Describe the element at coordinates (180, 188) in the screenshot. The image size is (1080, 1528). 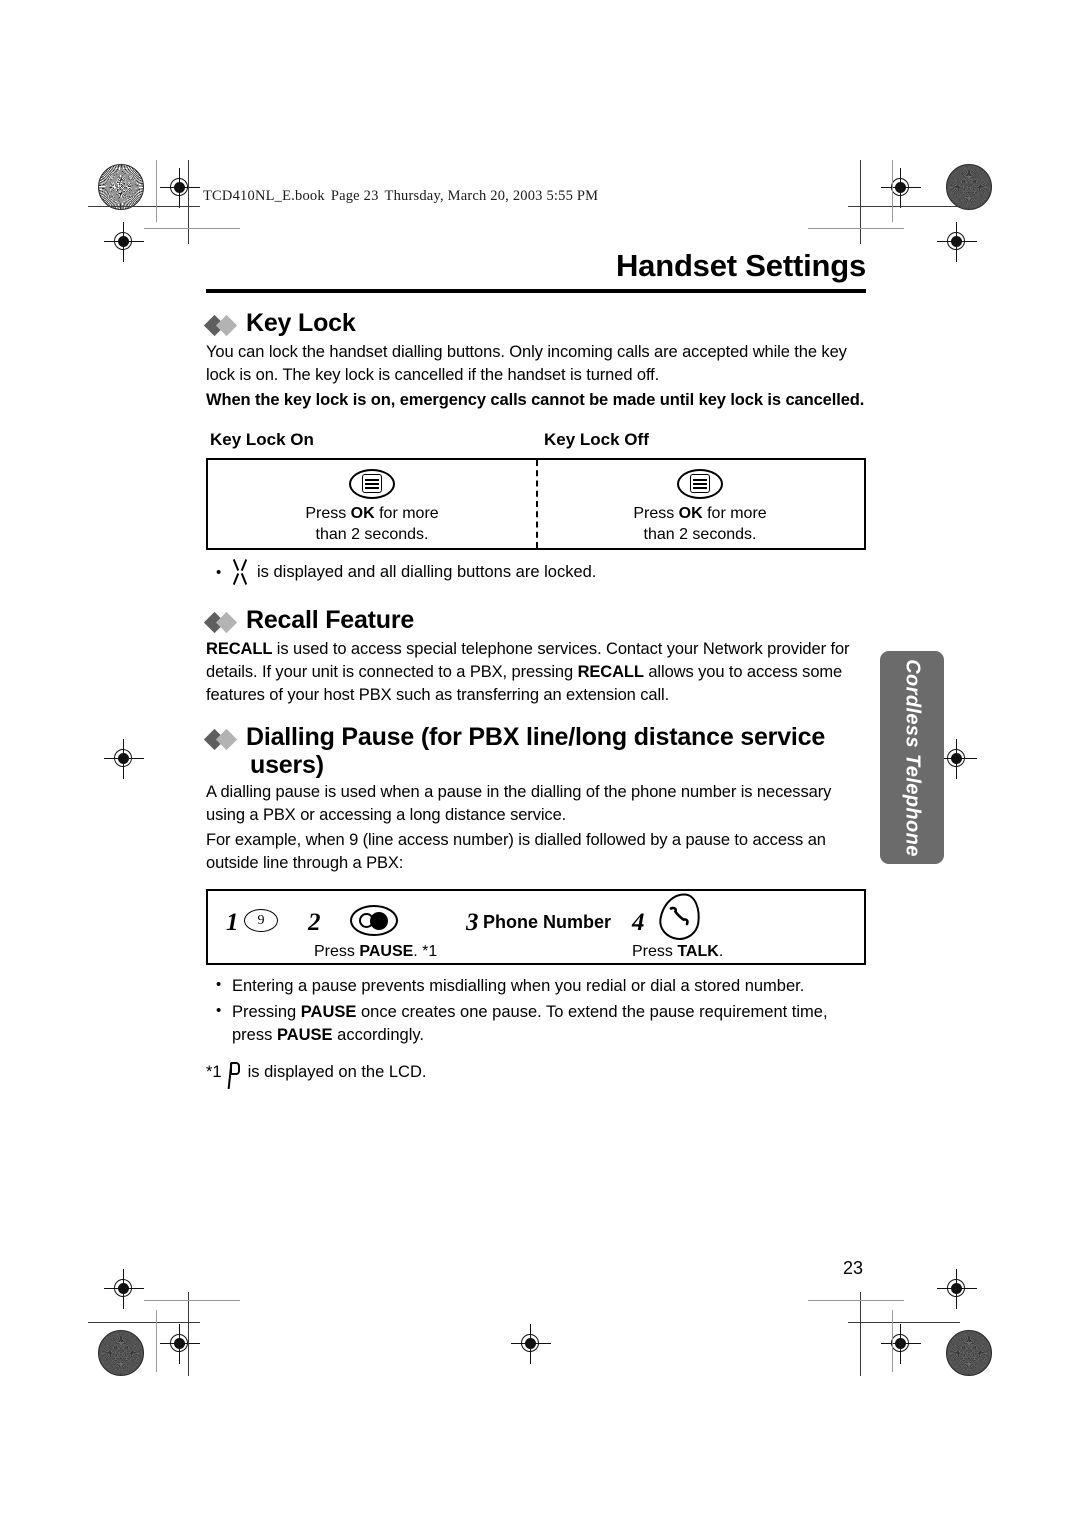
I see `registration-crosshair-top-left` at that location.